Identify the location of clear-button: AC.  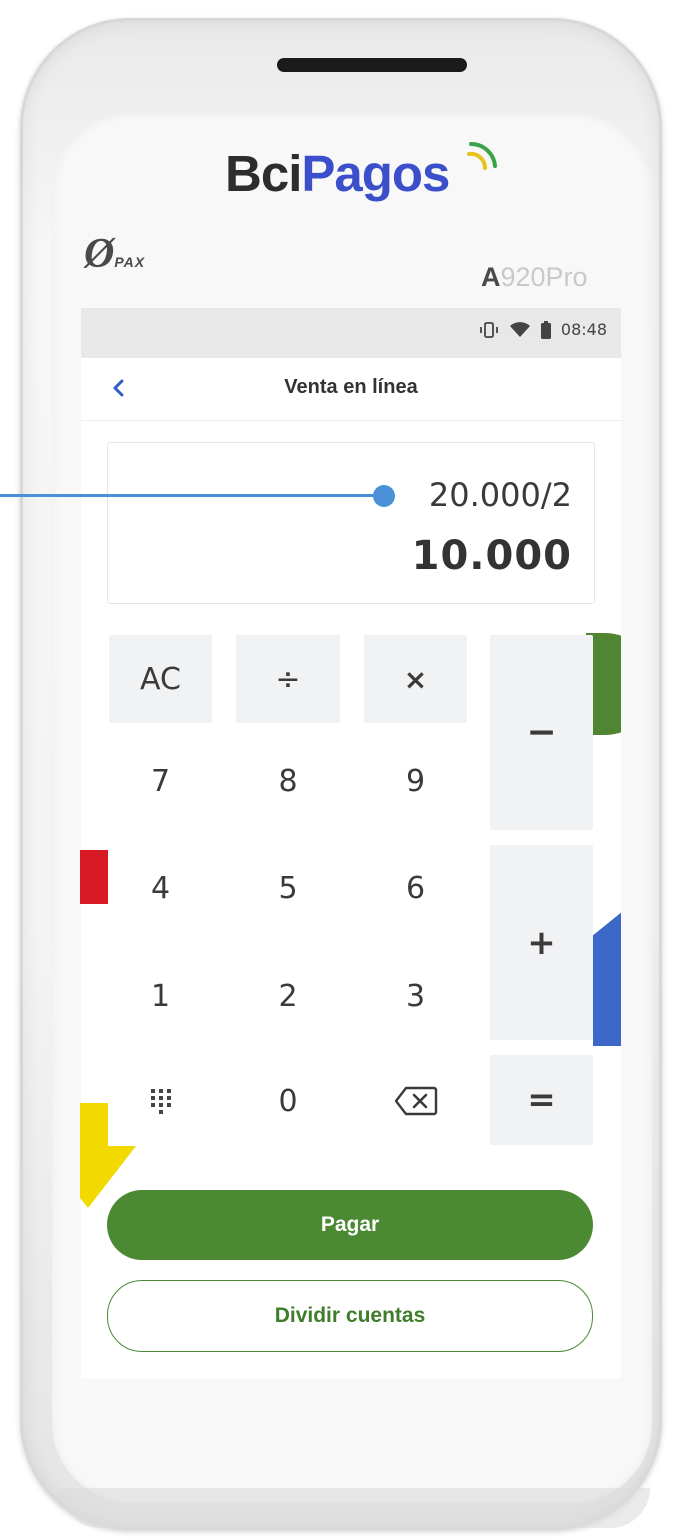
(160, 679).